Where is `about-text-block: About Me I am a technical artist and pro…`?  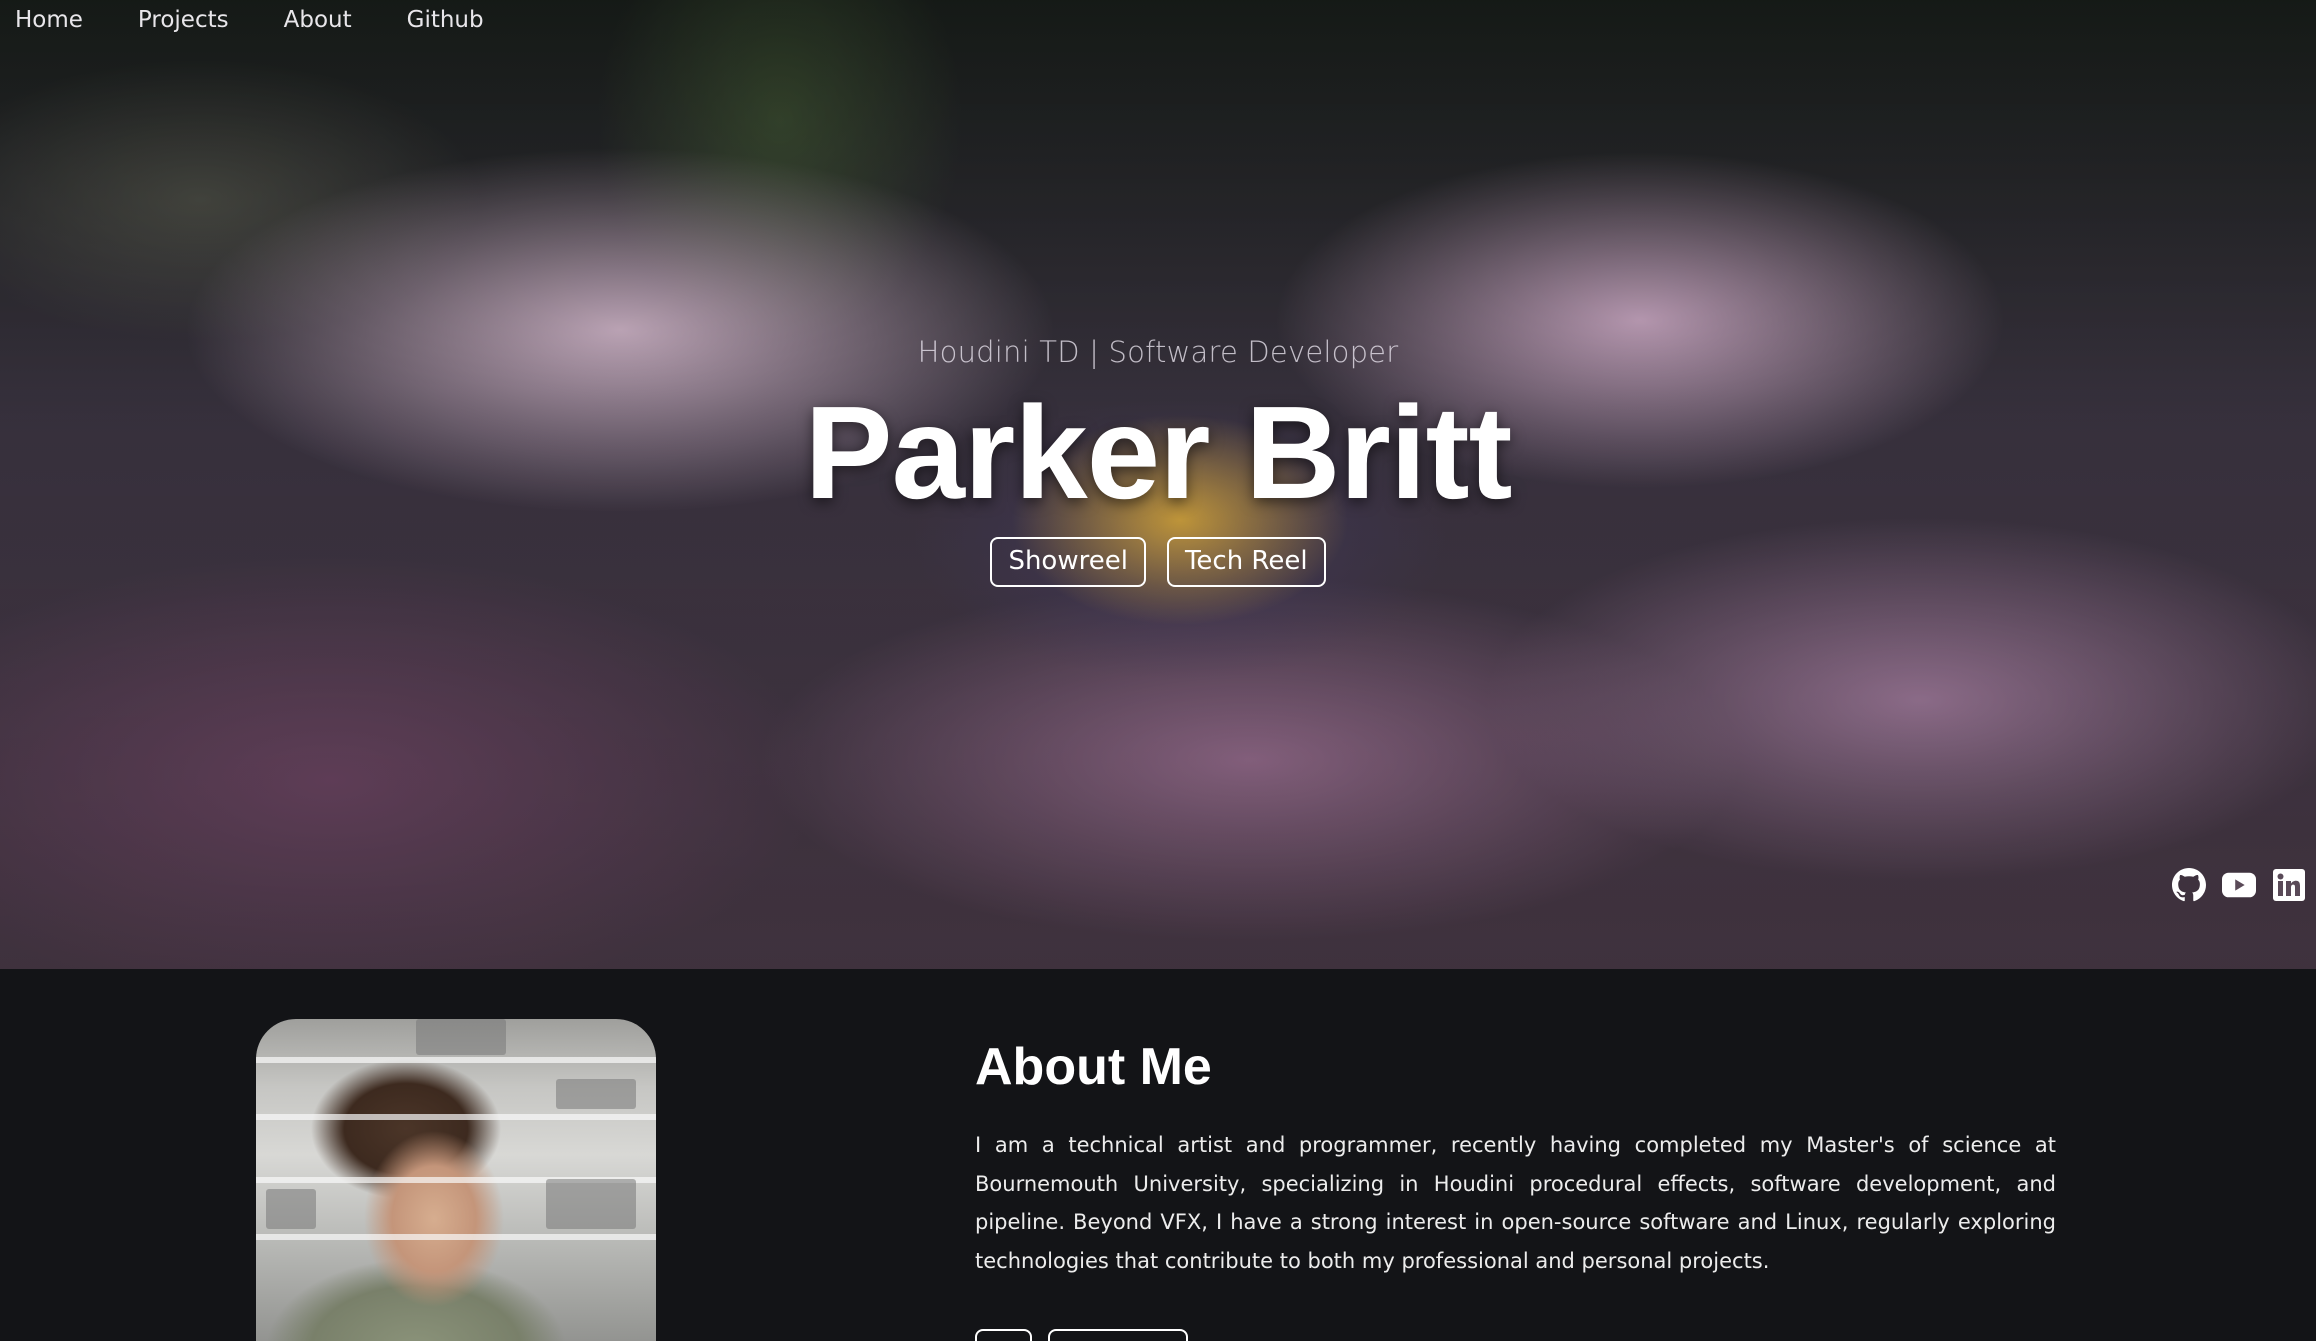 about-text-block: About Me I am a technical artist and pro… is located at coordinates (1515, 1149).